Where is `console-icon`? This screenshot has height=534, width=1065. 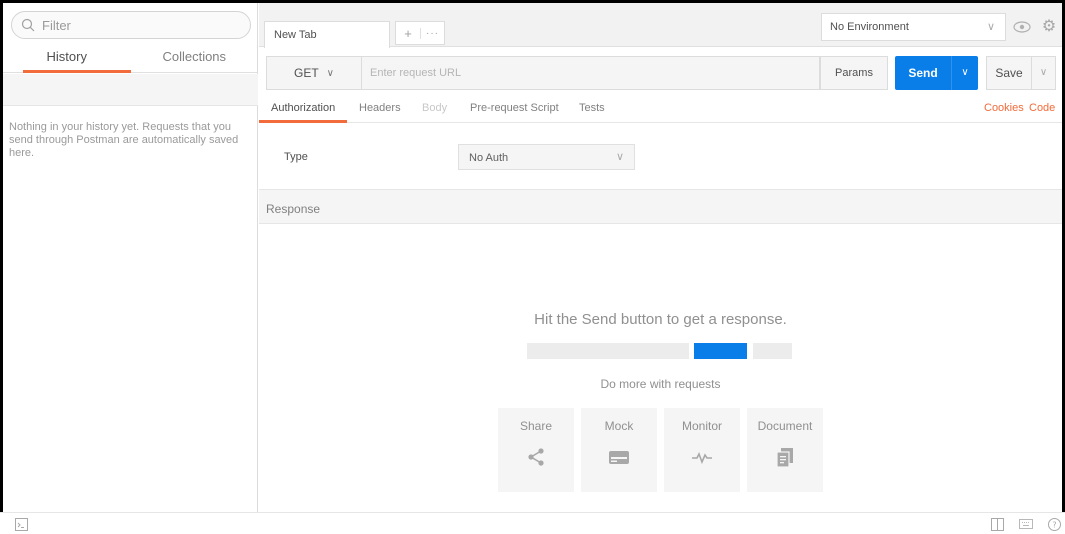 console-icon is located at coordinates (21, 524).